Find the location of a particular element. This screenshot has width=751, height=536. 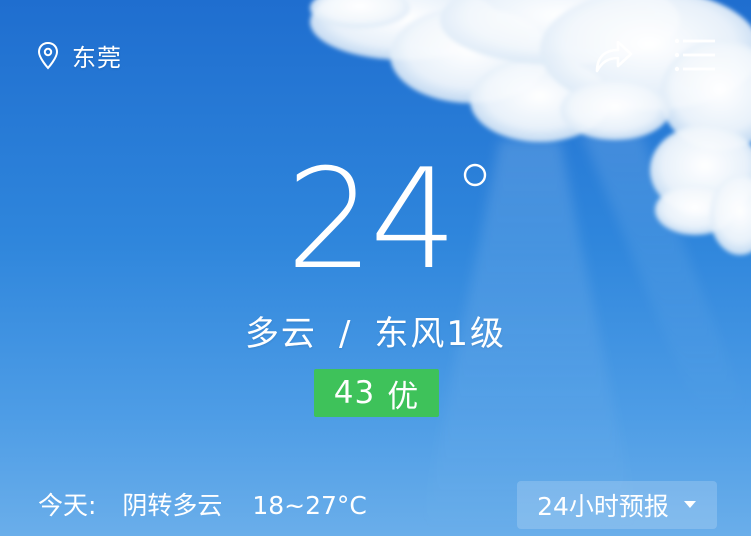

degree-symbol is located at coordinates (475, 175).